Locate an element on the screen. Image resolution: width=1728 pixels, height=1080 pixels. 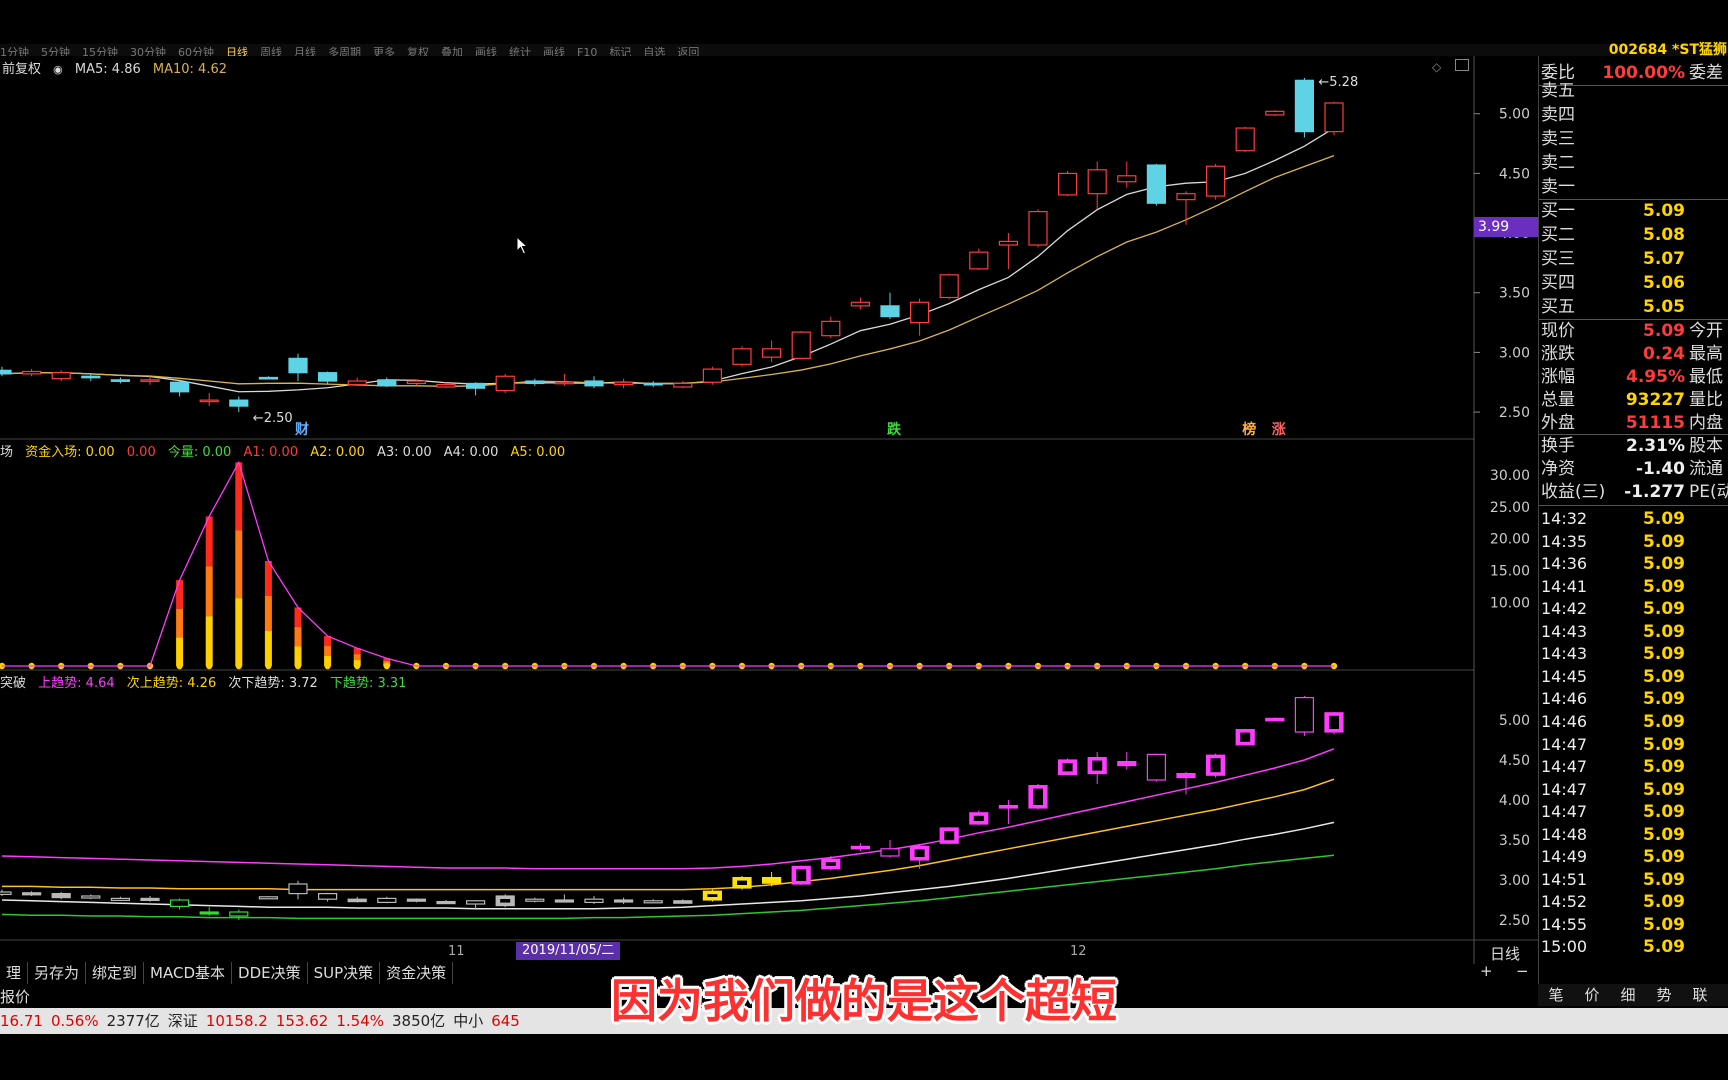
settings-icon: ◉ is located at coordinates (58, 69).